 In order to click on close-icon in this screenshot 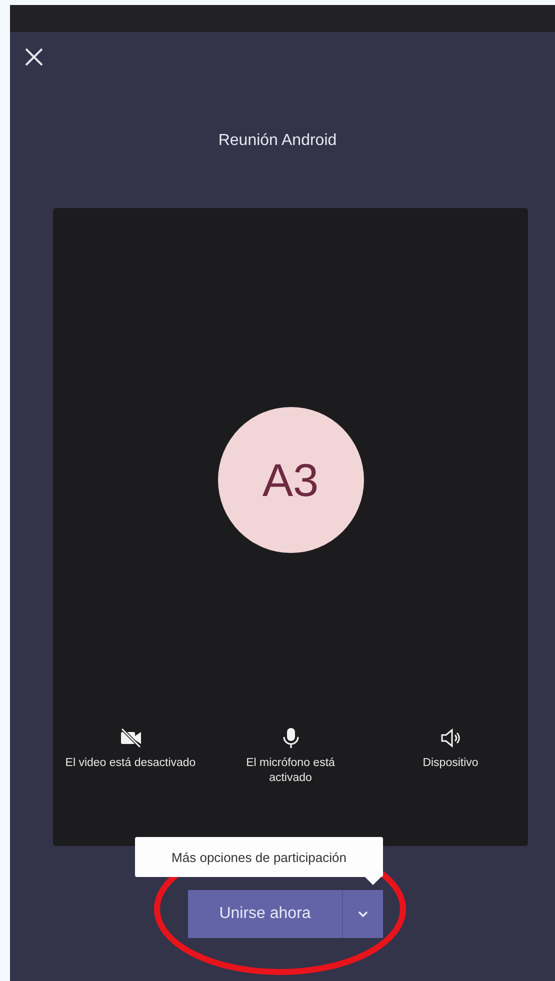, I will do `click(34, 57)`.